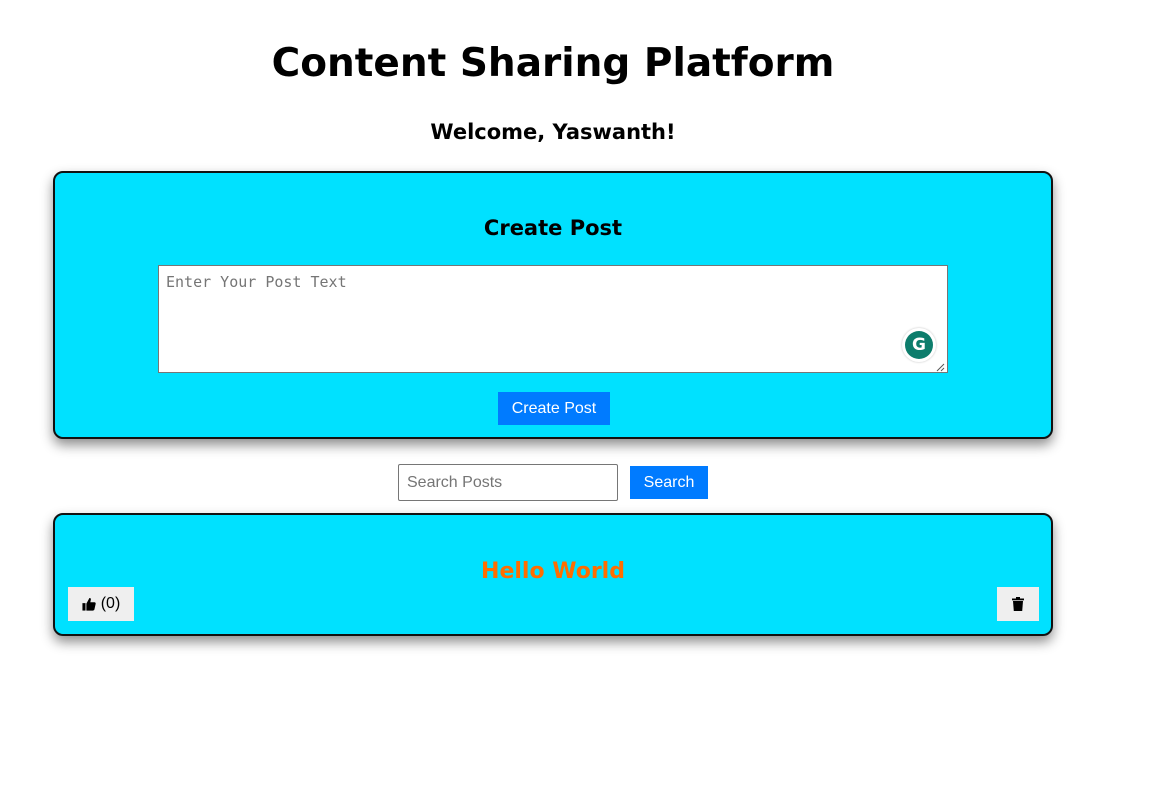  Describe the element at coordinates (553, 63) in the screenshot. I see `page-title: Content Sharing Platform` at that location.